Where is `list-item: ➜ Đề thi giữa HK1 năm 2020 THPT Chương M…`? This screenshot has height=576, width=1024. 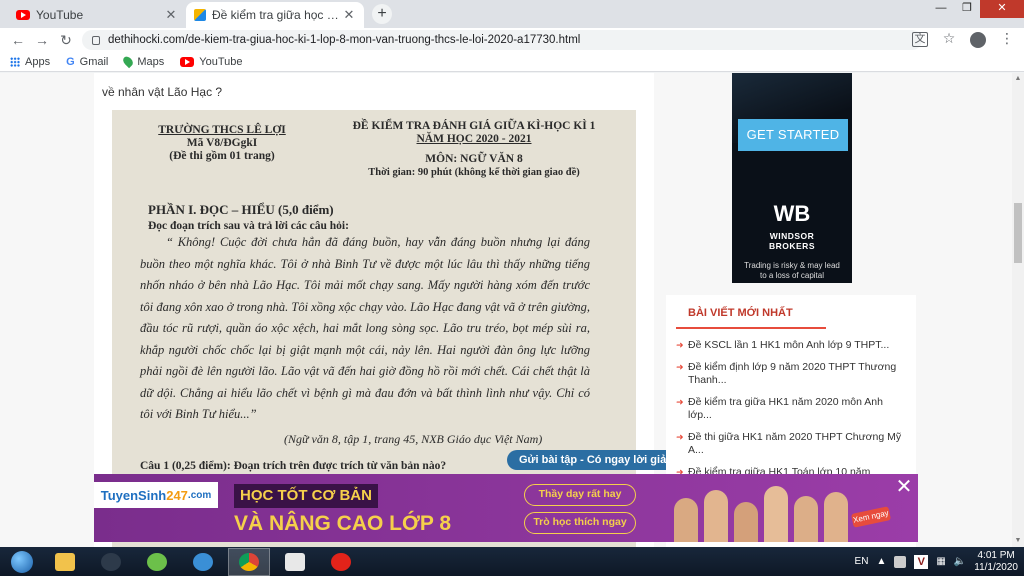
list-item: ➜ Đề thi giữa HK1 năm 2020 THPT Chương M… is located at coordinates (791, 444).